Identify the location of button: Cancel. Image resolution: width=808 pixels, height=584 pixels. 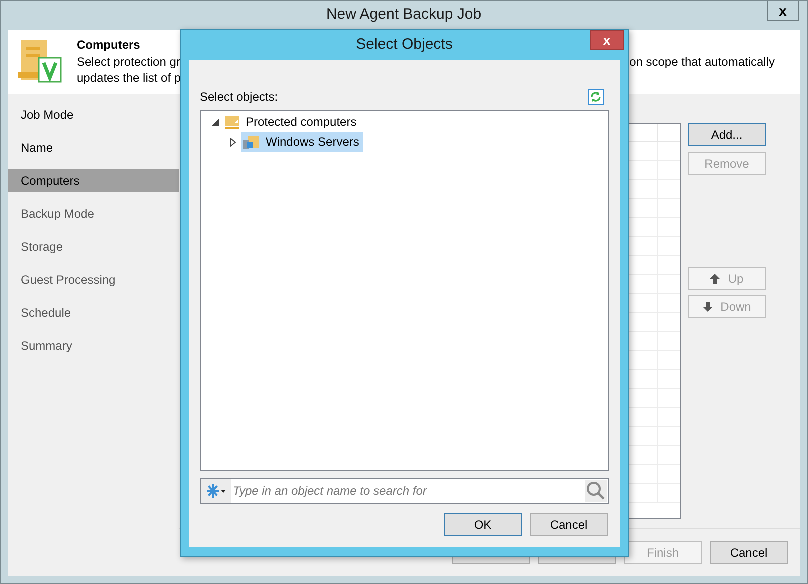
(749, 552).